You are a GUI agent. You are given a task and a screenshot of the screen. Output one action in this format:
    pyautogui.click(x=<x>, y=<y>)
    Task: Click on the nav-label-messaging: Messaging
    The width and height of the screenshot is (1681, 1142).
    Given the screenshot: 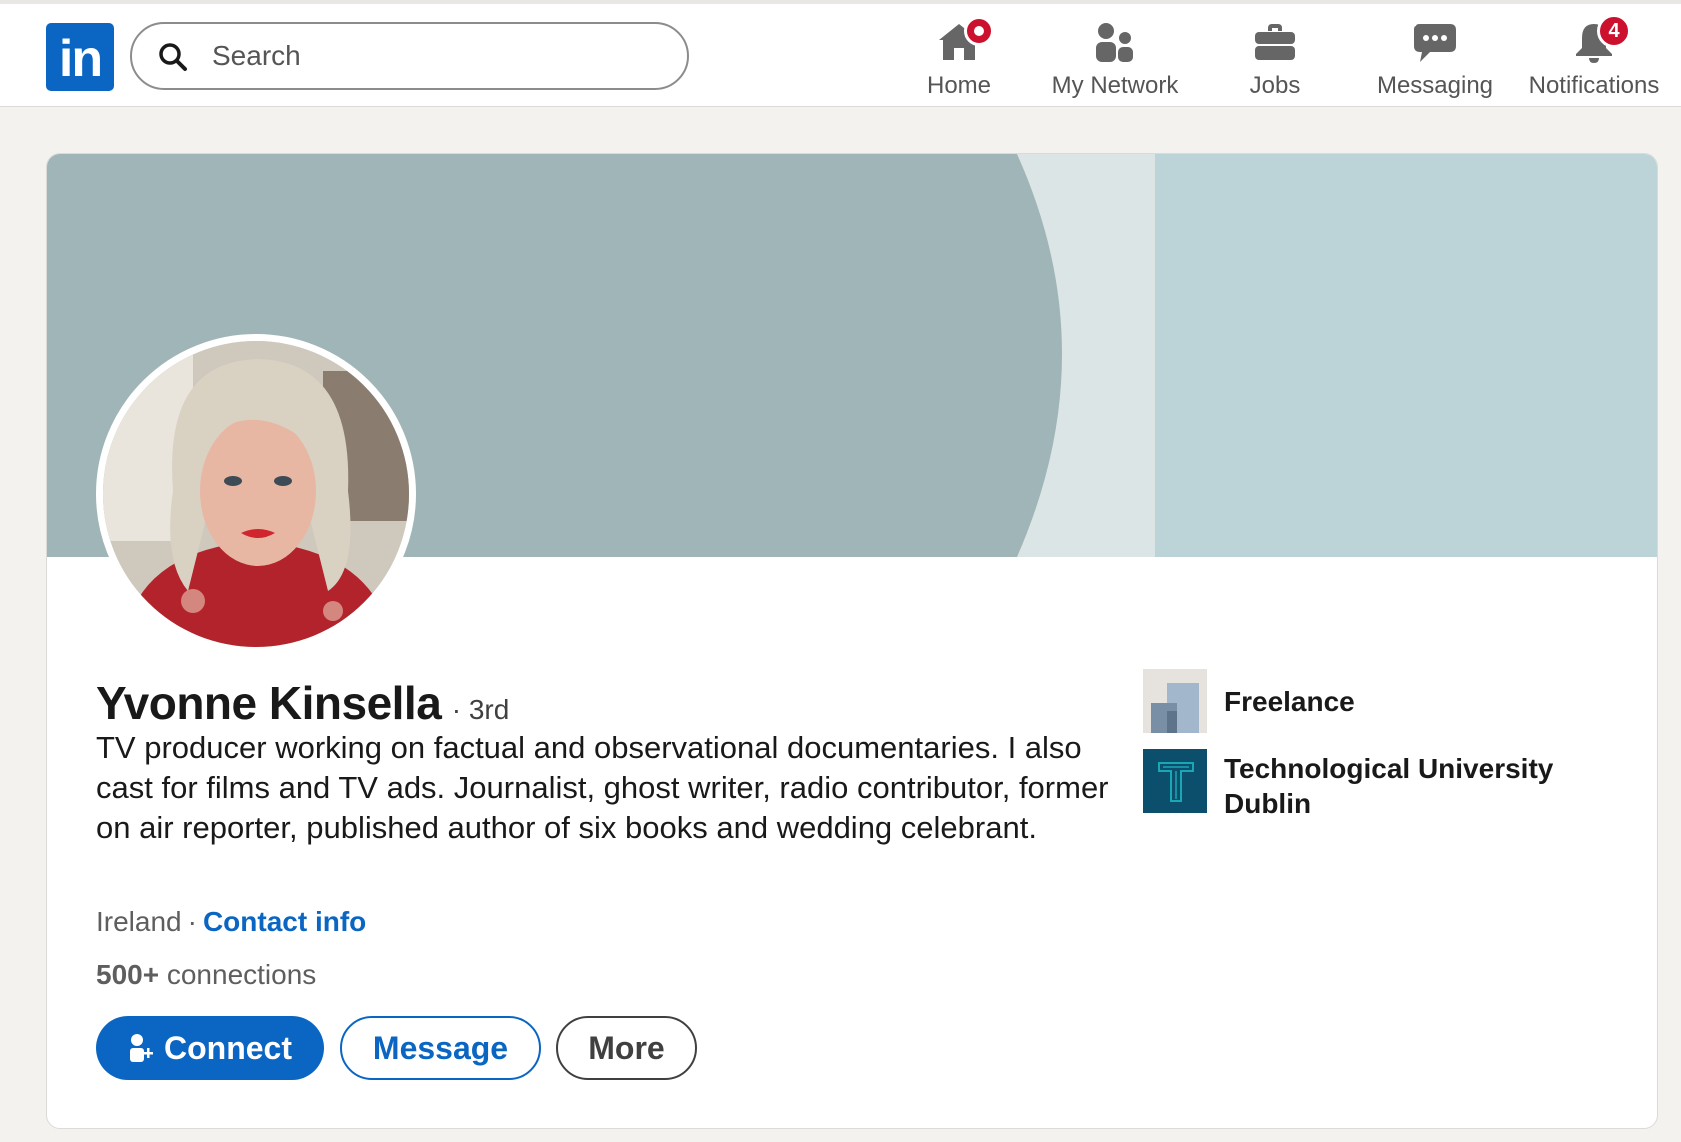 What is the action you would take?
    pyautogui.click(x=1435, y=85)
    